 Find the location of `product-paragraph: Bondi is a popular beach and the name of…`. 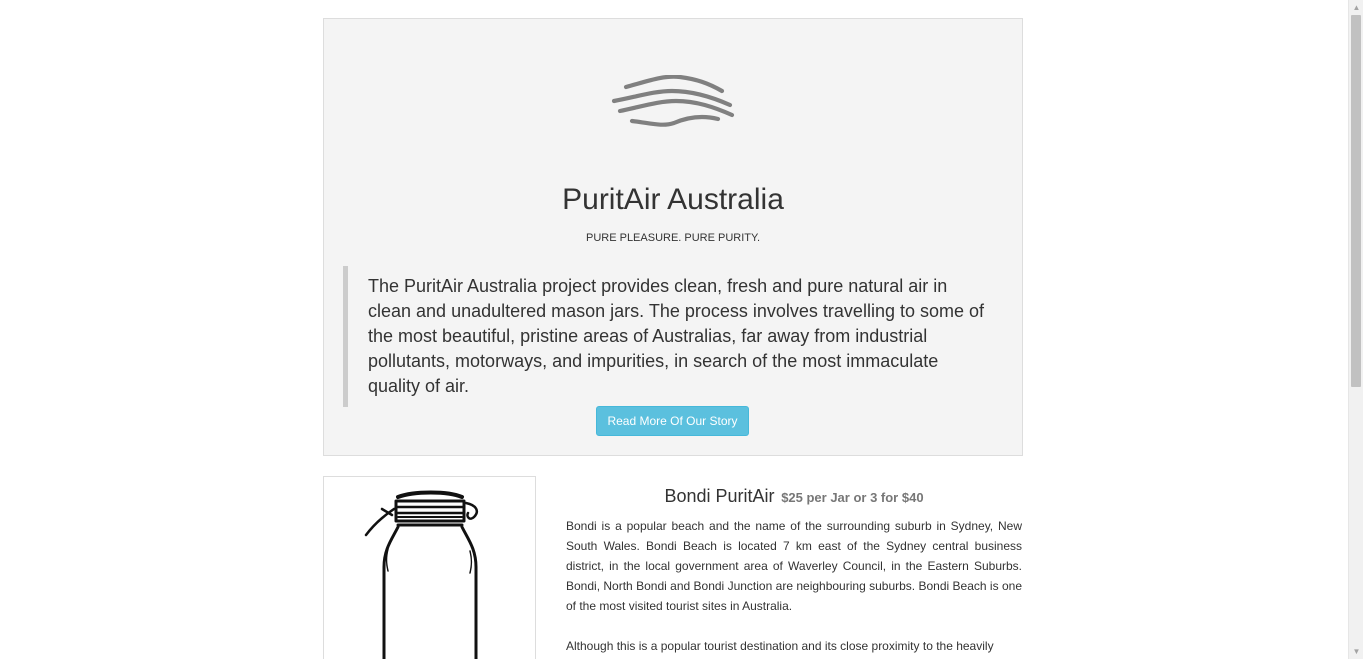

product-paragraph: Bondi is a popular beach and the name of… is located at coordinates (794, 566).